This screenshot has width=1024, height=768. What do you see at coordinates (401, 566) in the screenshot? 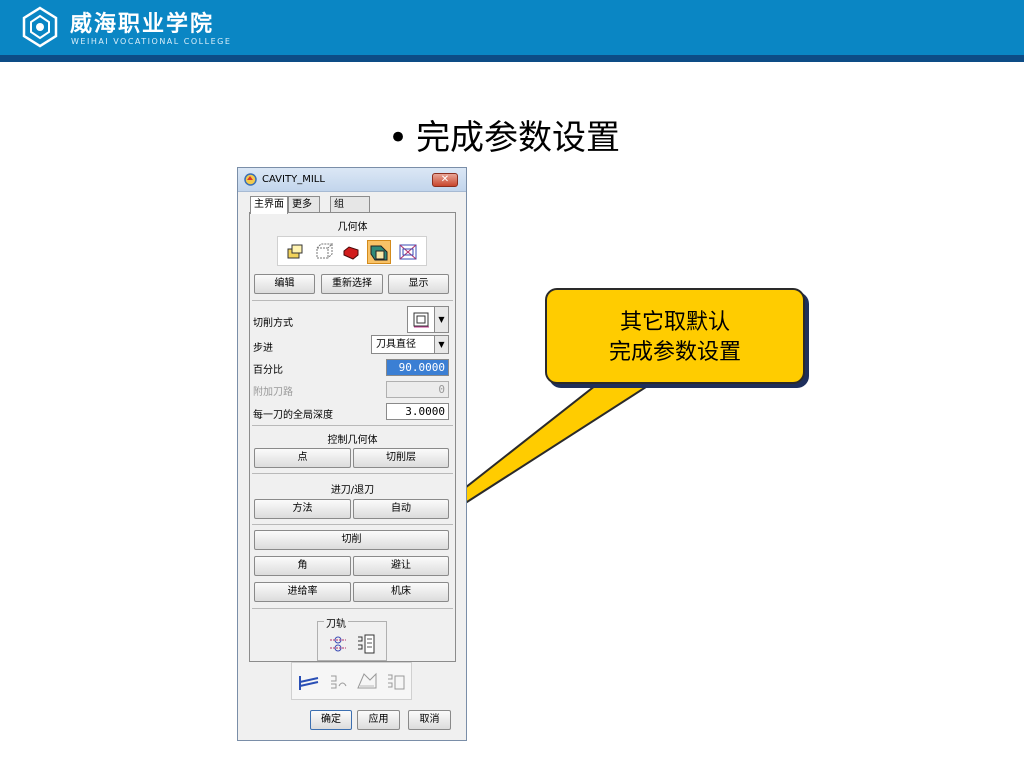
I see `avoidance-button: 避让` at bounding box center [401, 566].